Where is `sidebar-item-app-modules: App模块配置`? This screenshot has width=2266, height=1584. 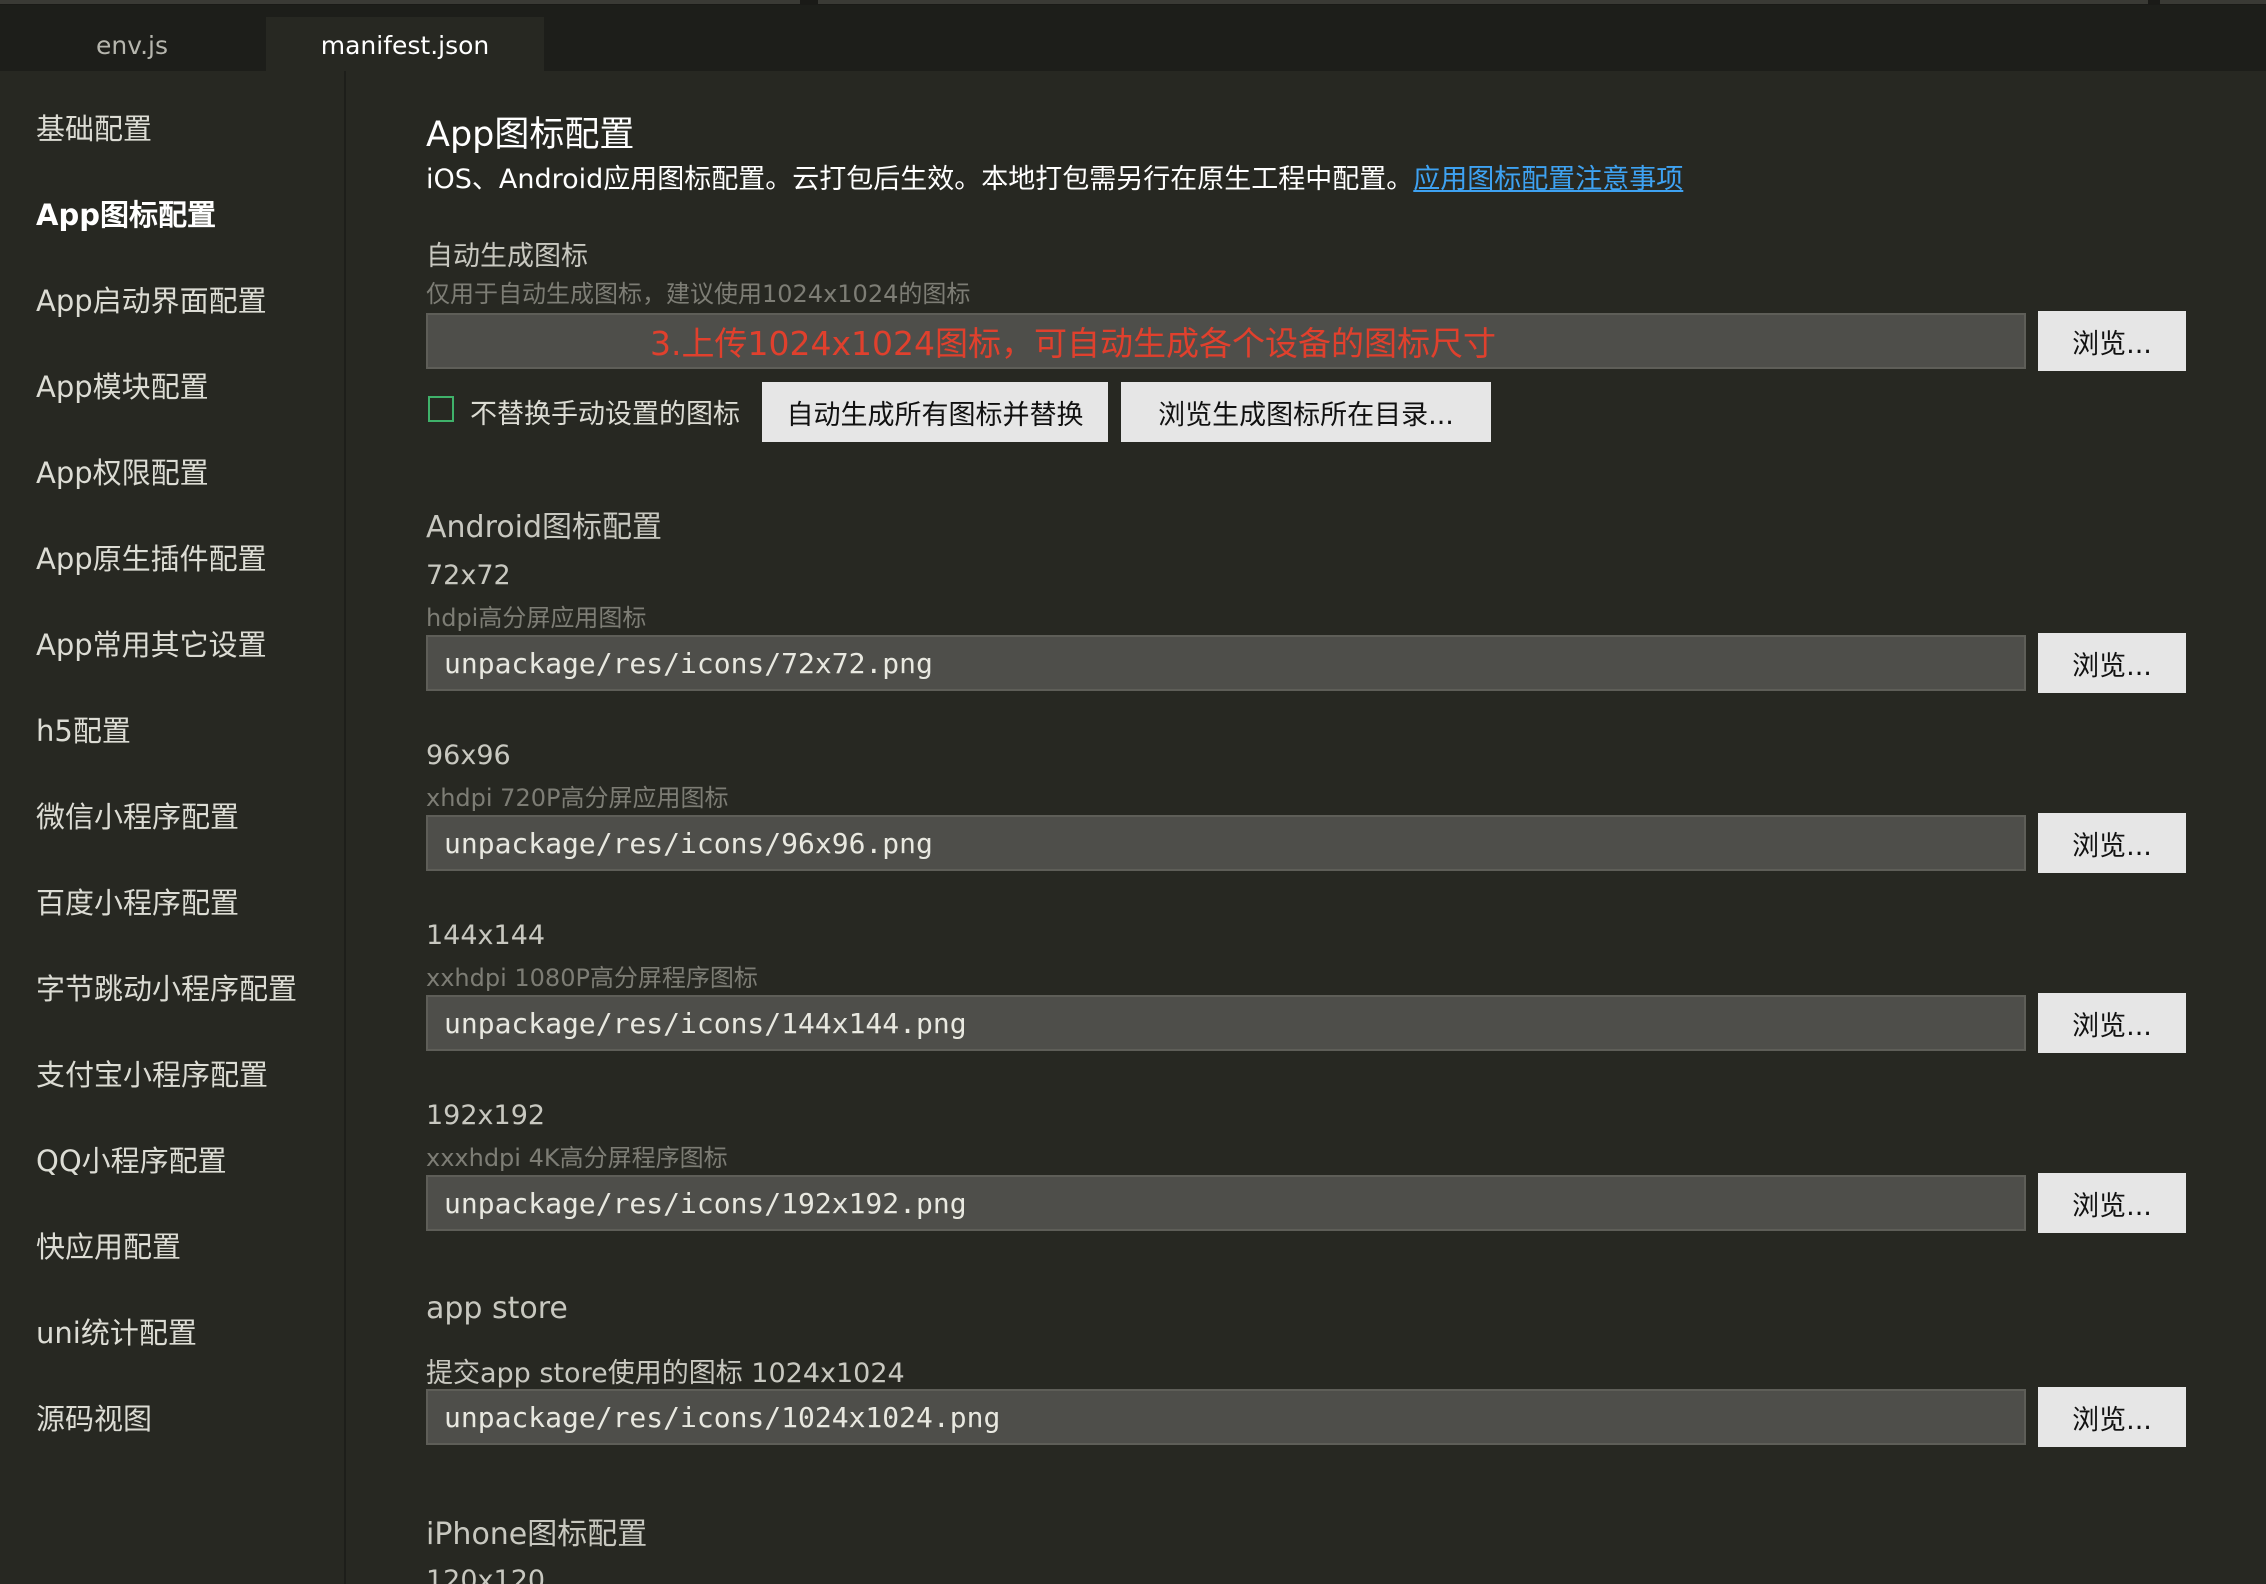 sidebar-item-app-modules: App模块配置 is located at coordinates (122, 385).